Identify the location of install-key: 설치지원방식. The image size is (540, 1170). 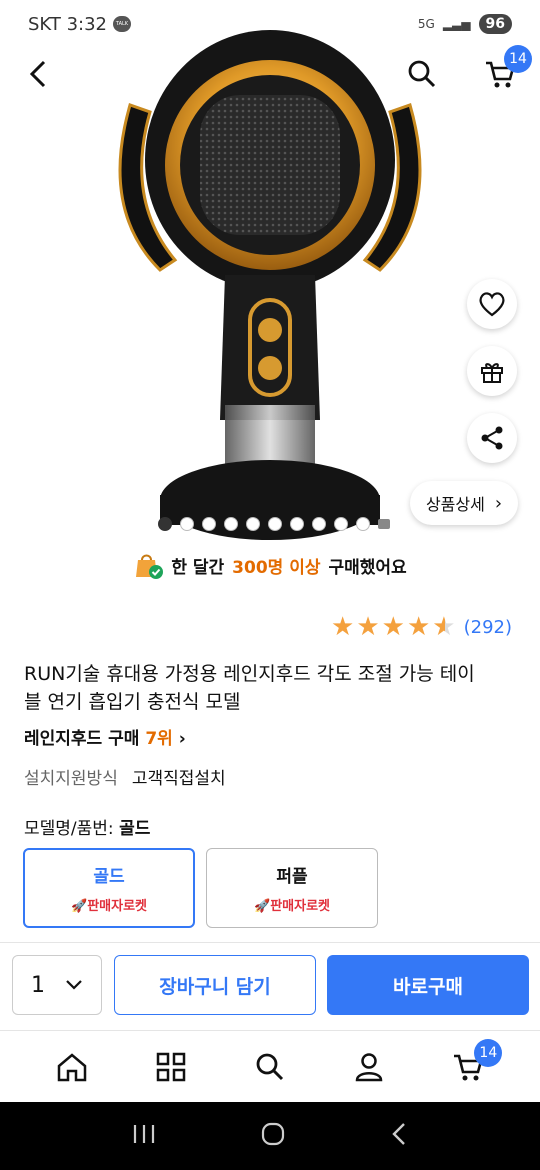
(71, 779).